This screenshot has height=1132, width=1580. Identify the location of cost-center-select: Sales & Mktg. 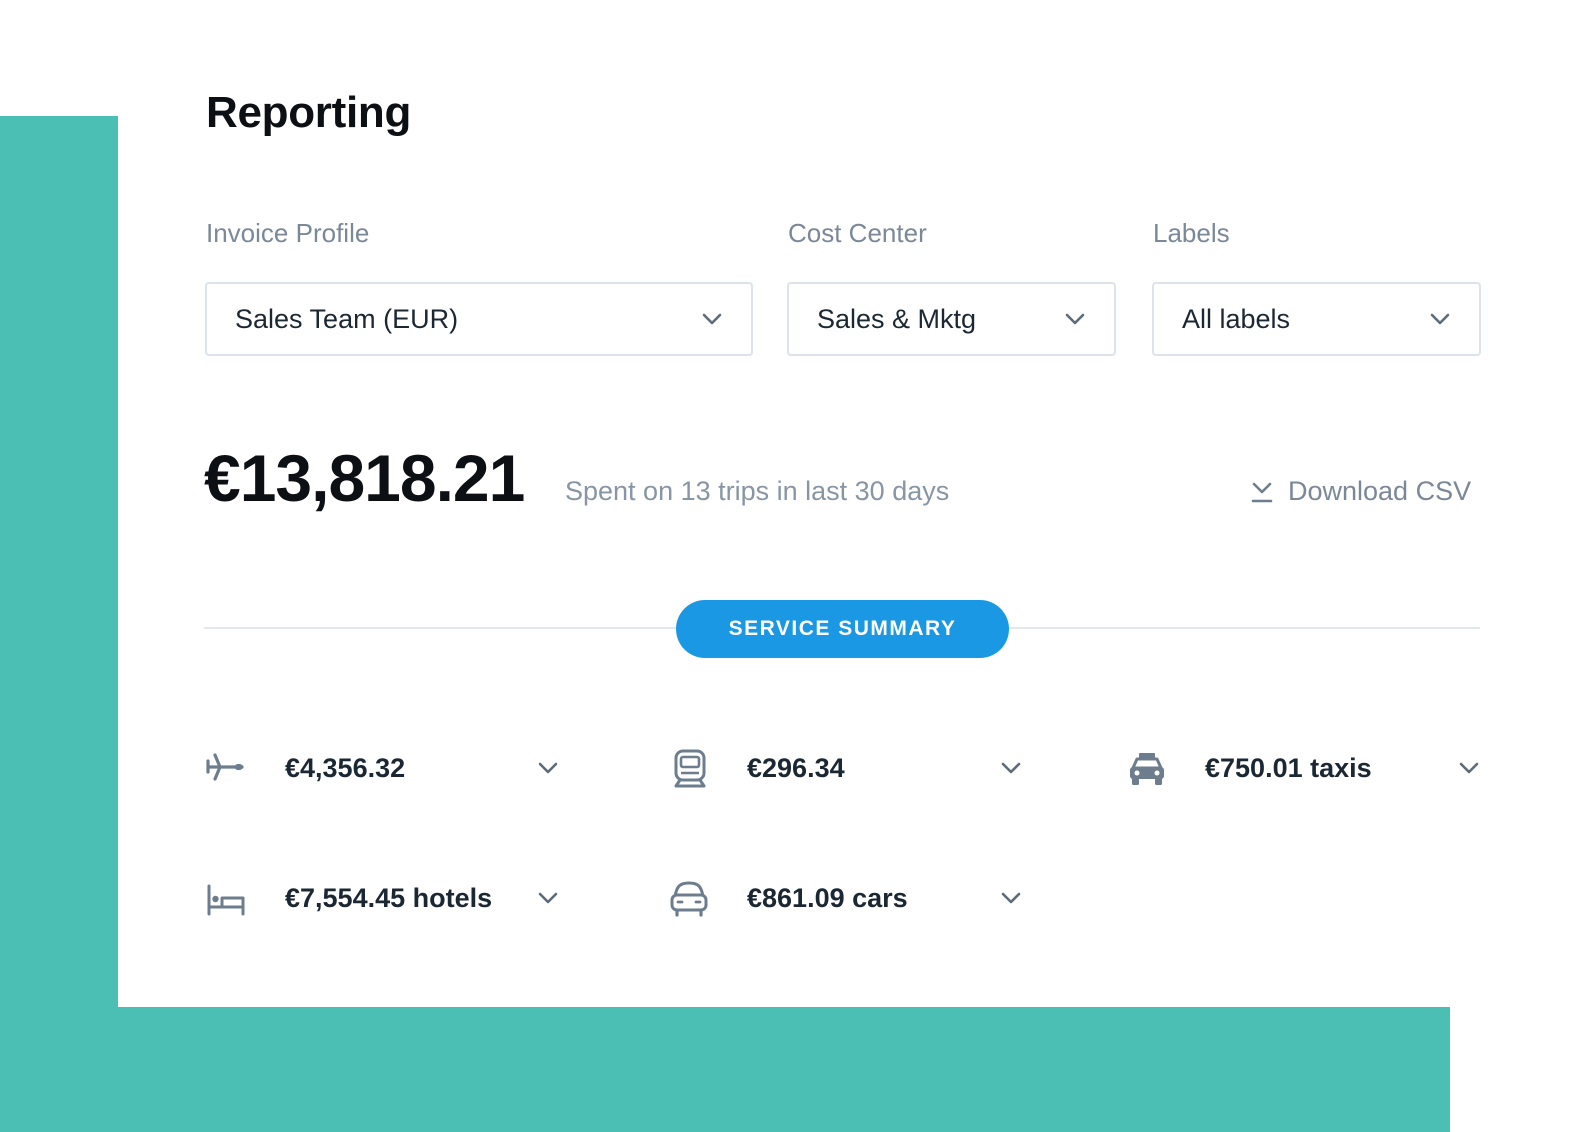
(951, 319).